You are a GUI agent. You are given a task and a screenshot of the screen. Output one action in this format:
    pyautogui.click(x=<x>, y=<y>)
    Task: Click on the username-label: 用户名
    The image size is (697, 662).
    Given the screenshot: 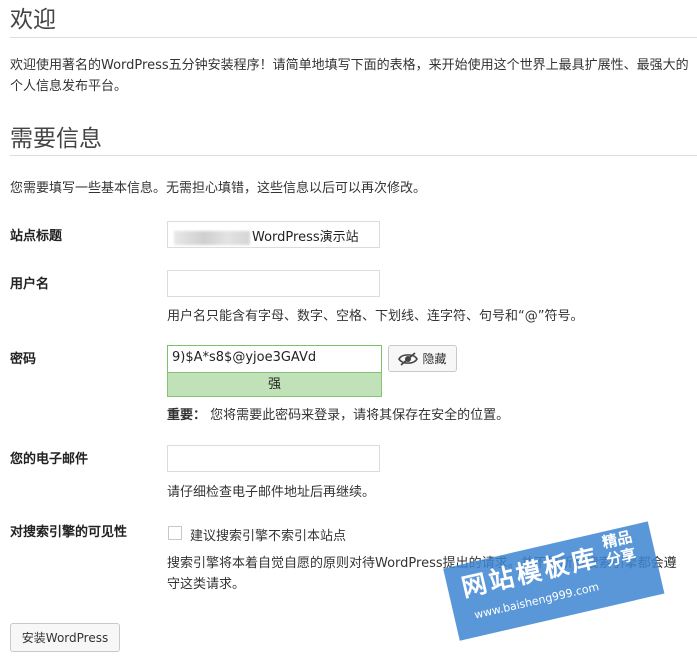 What is the action you would take?
    pyautogui.click(x=30, y=284)
    